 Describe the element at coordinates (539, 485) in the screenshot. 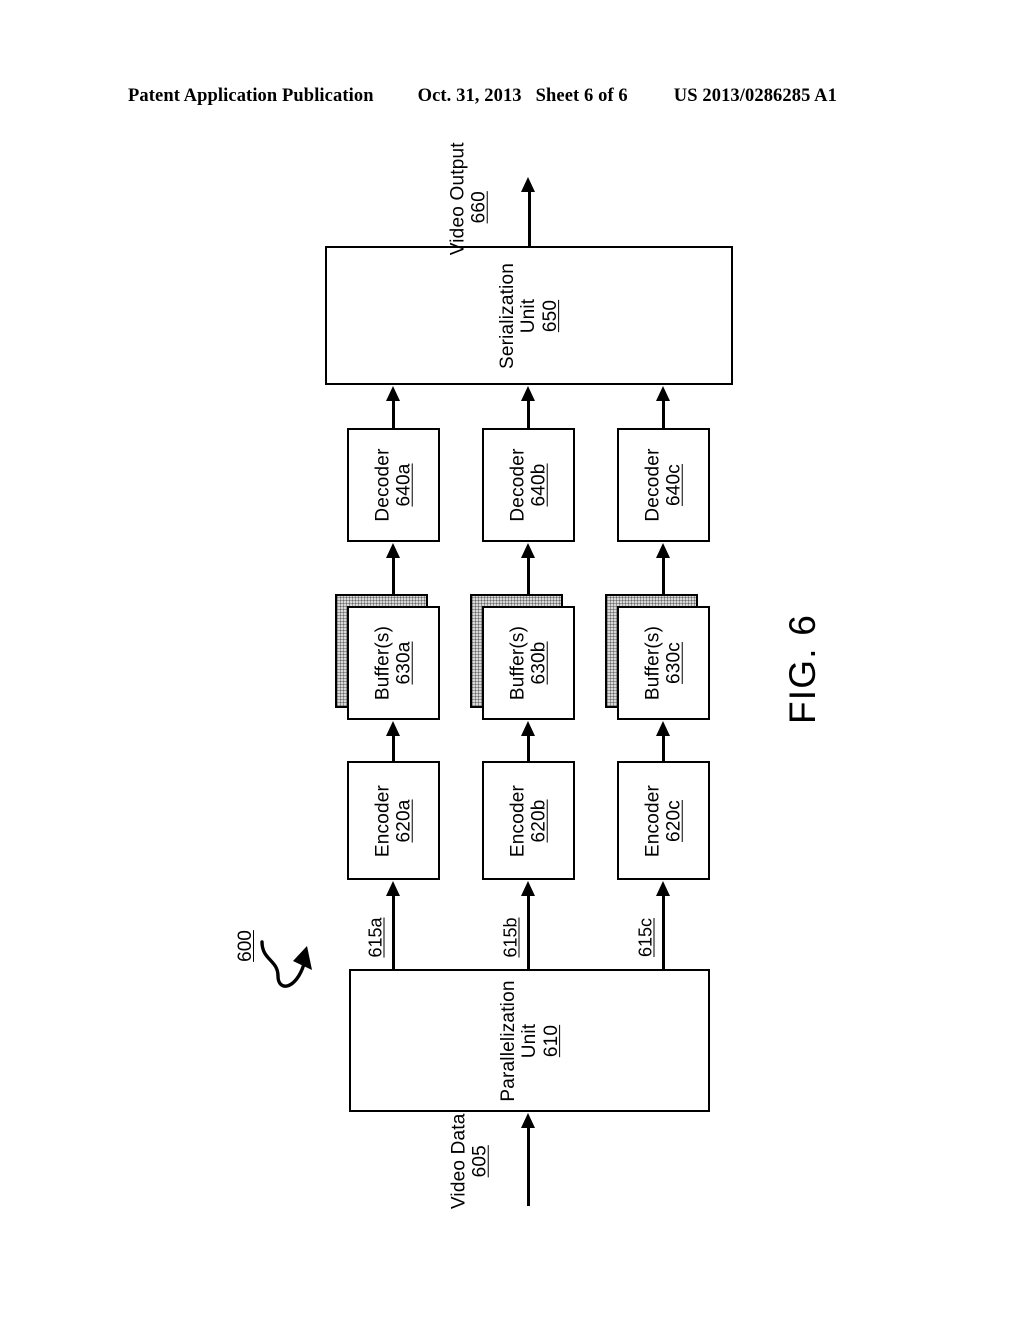

I see `decoder-640b-ref: 640b` at that location.